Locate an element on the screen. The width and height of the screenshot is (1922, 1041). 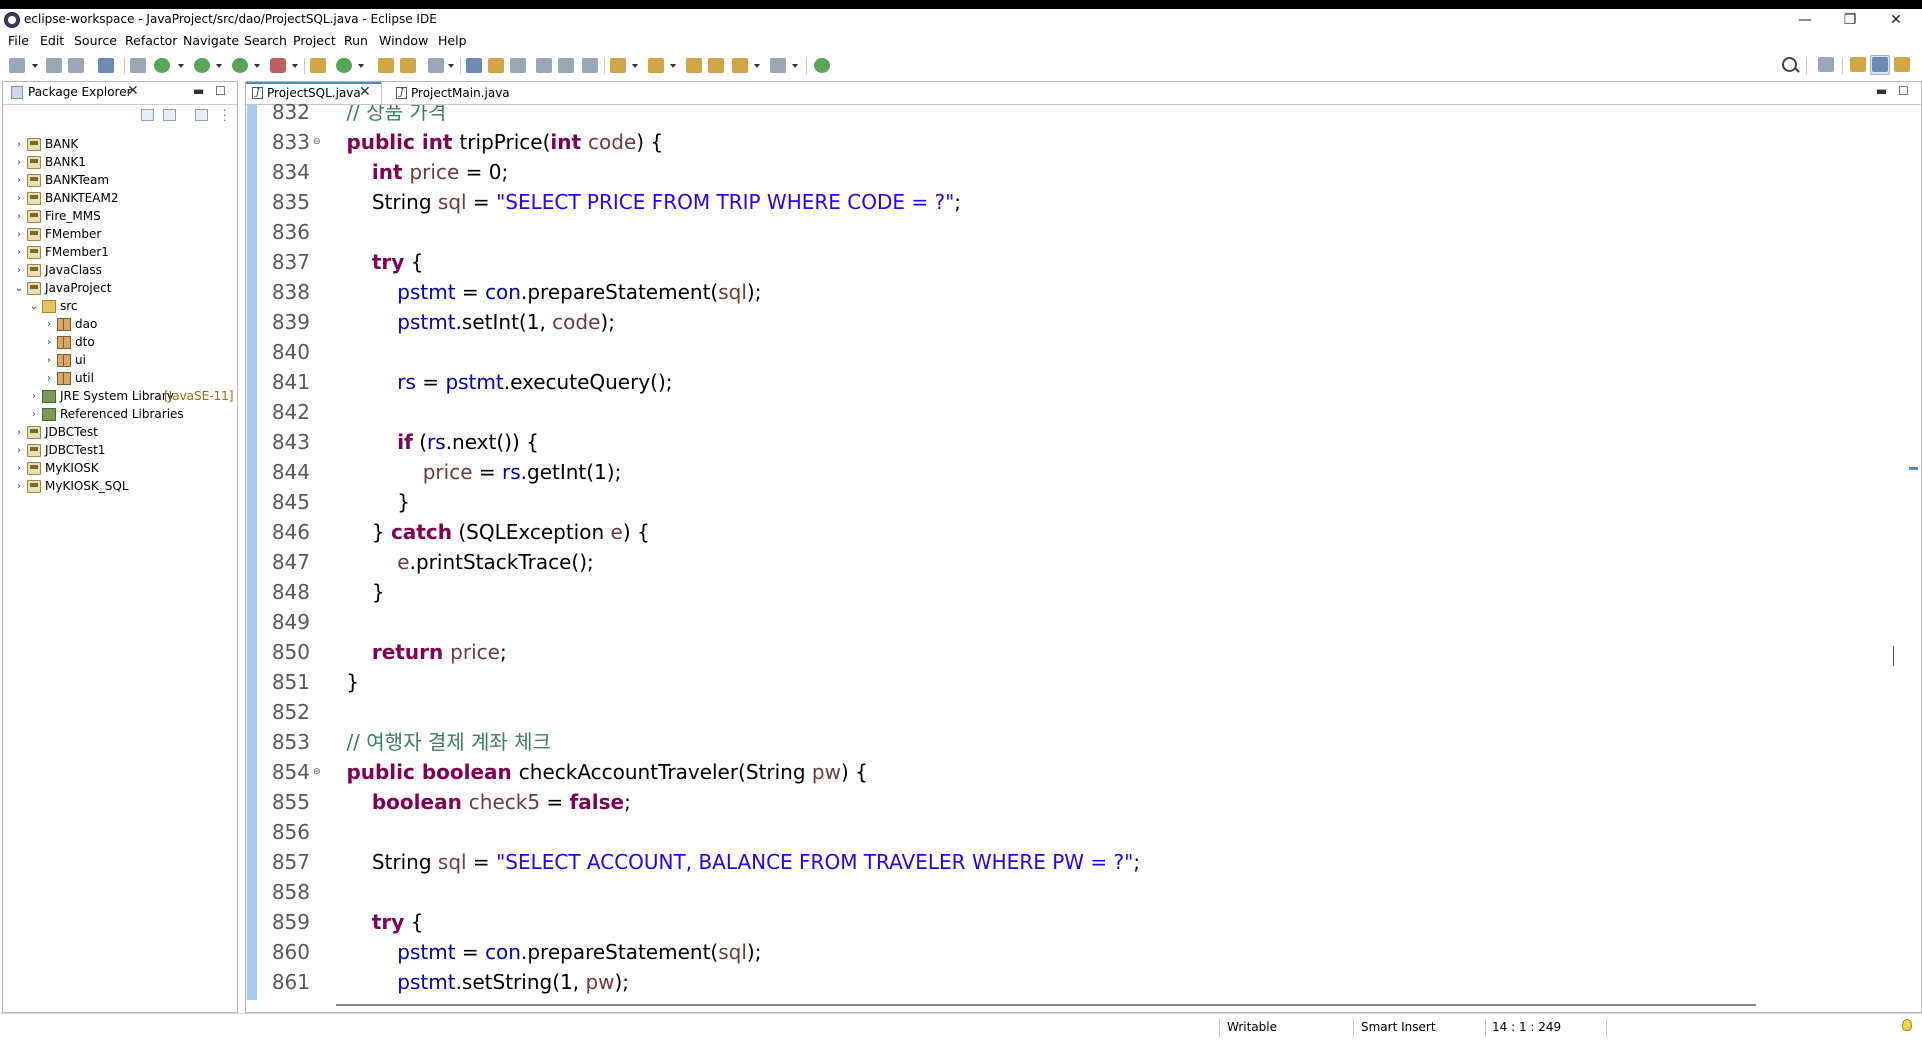
next-annotation-dropdown-icon is located at coordinates (635, 66).